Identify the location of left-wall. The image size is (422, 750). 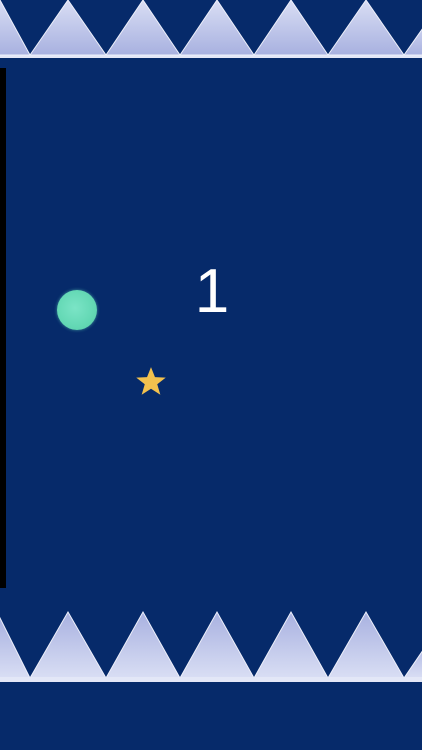
(3, 328).